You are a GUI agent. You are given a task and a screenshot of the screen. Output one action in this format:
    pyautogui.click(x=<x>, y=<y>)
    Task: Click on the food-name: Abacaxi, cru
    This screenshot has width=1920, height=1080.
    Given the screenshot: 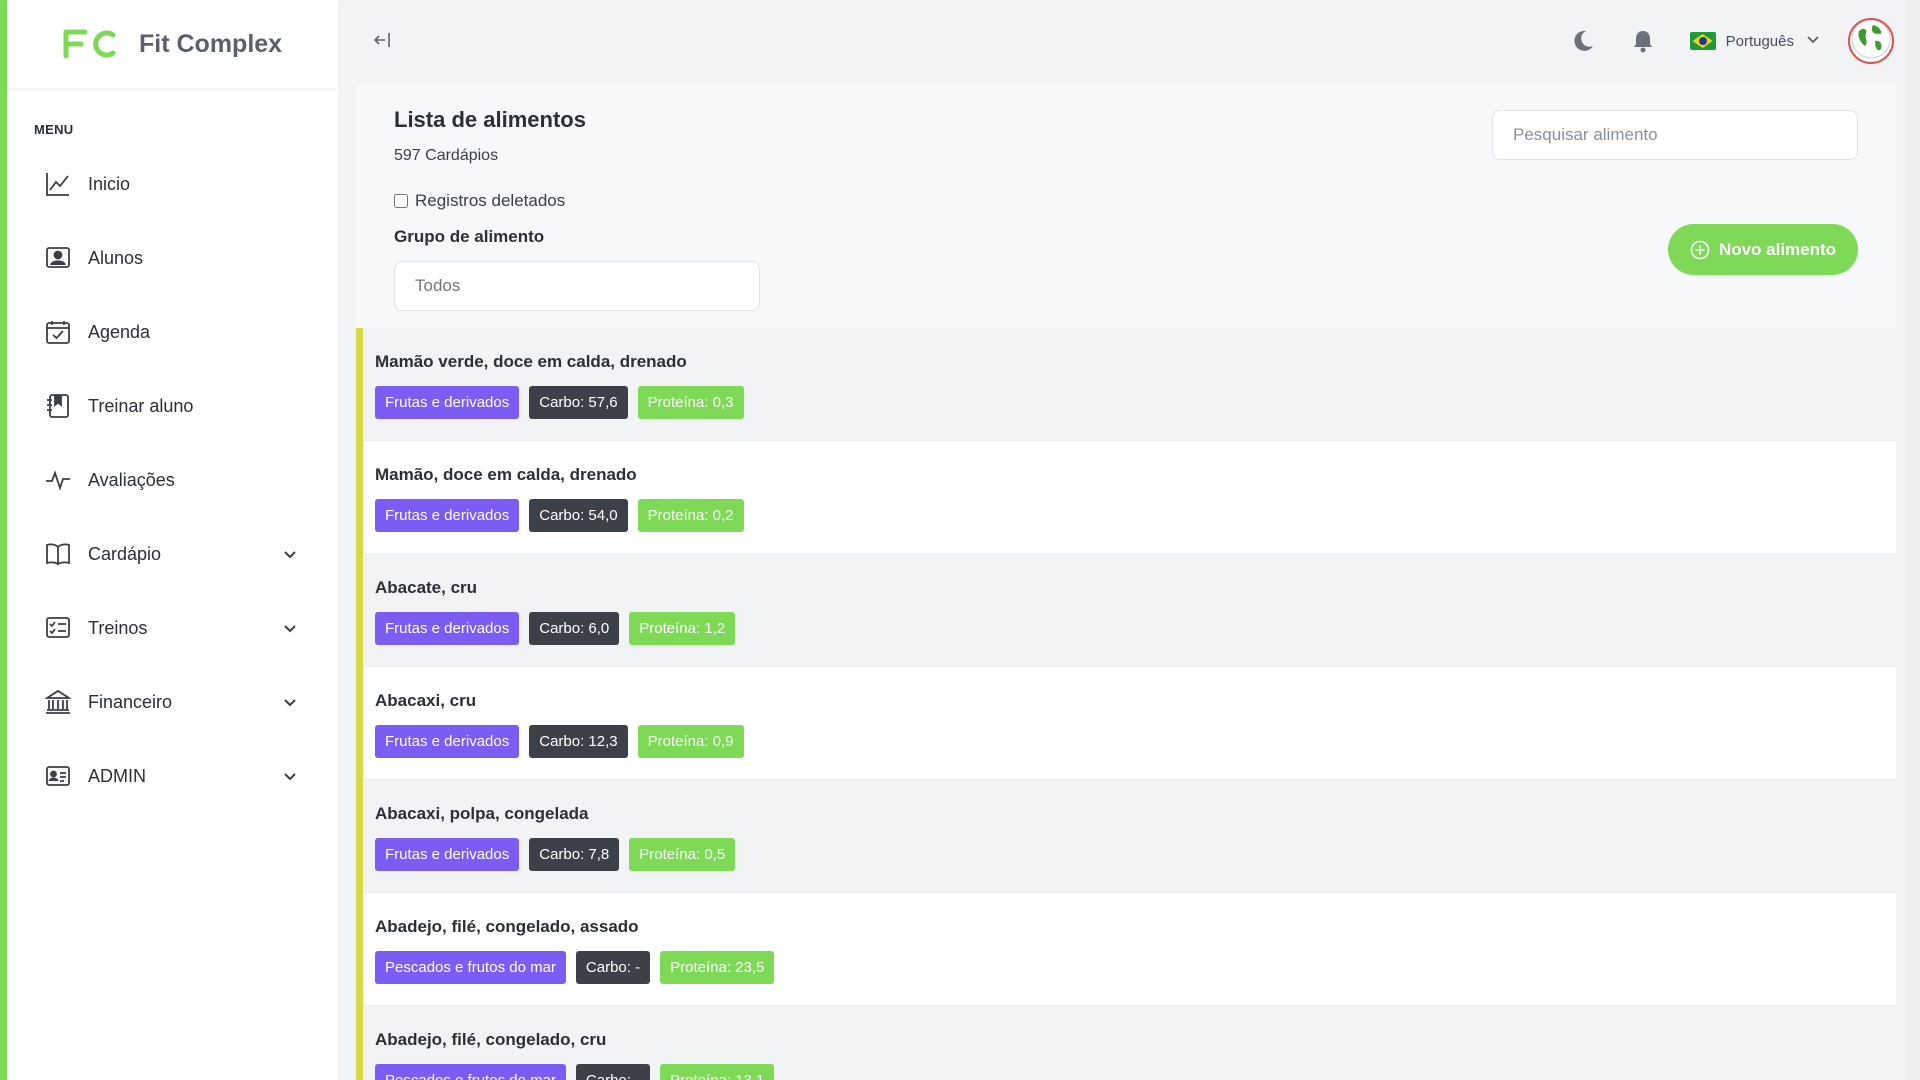 What is the action you would take?
    pyautogui.click(x=426, y=700)
    